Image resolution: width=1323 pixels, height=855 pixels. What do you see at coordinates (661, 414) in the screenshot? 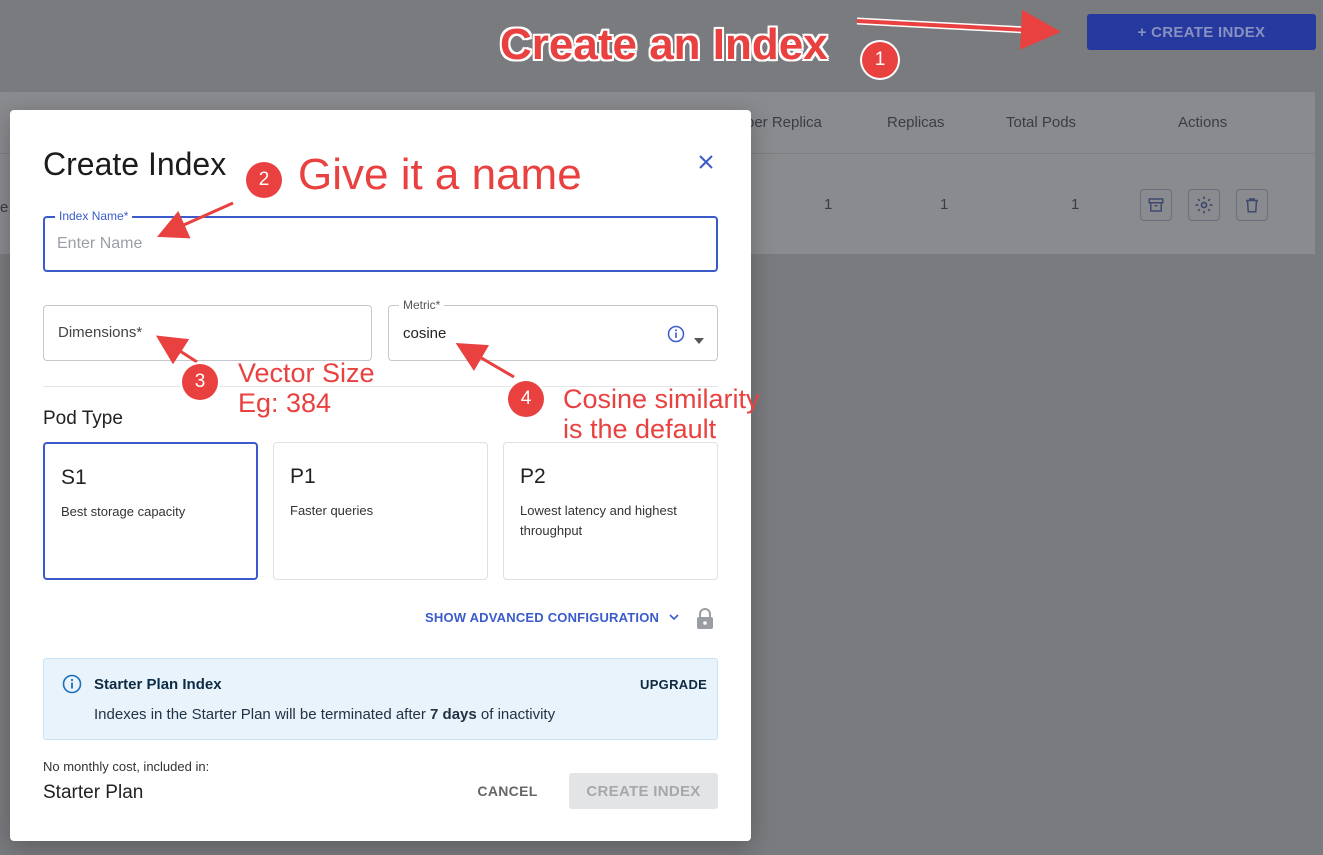
I see `annotation-cosine-text: Cosine similarity is the default` at bounding box center [661, 414].